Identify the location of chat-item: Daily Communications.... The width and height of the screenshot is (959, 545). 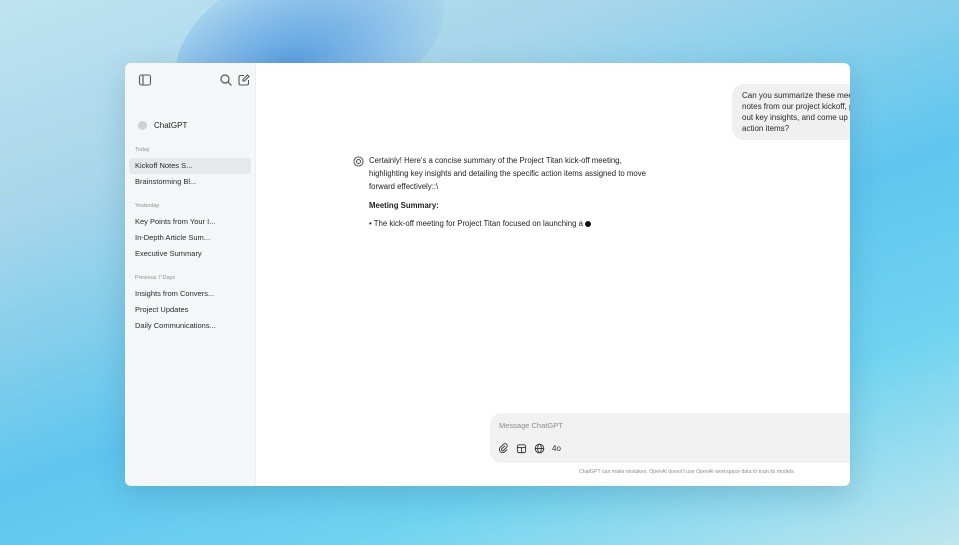
(190, 326).